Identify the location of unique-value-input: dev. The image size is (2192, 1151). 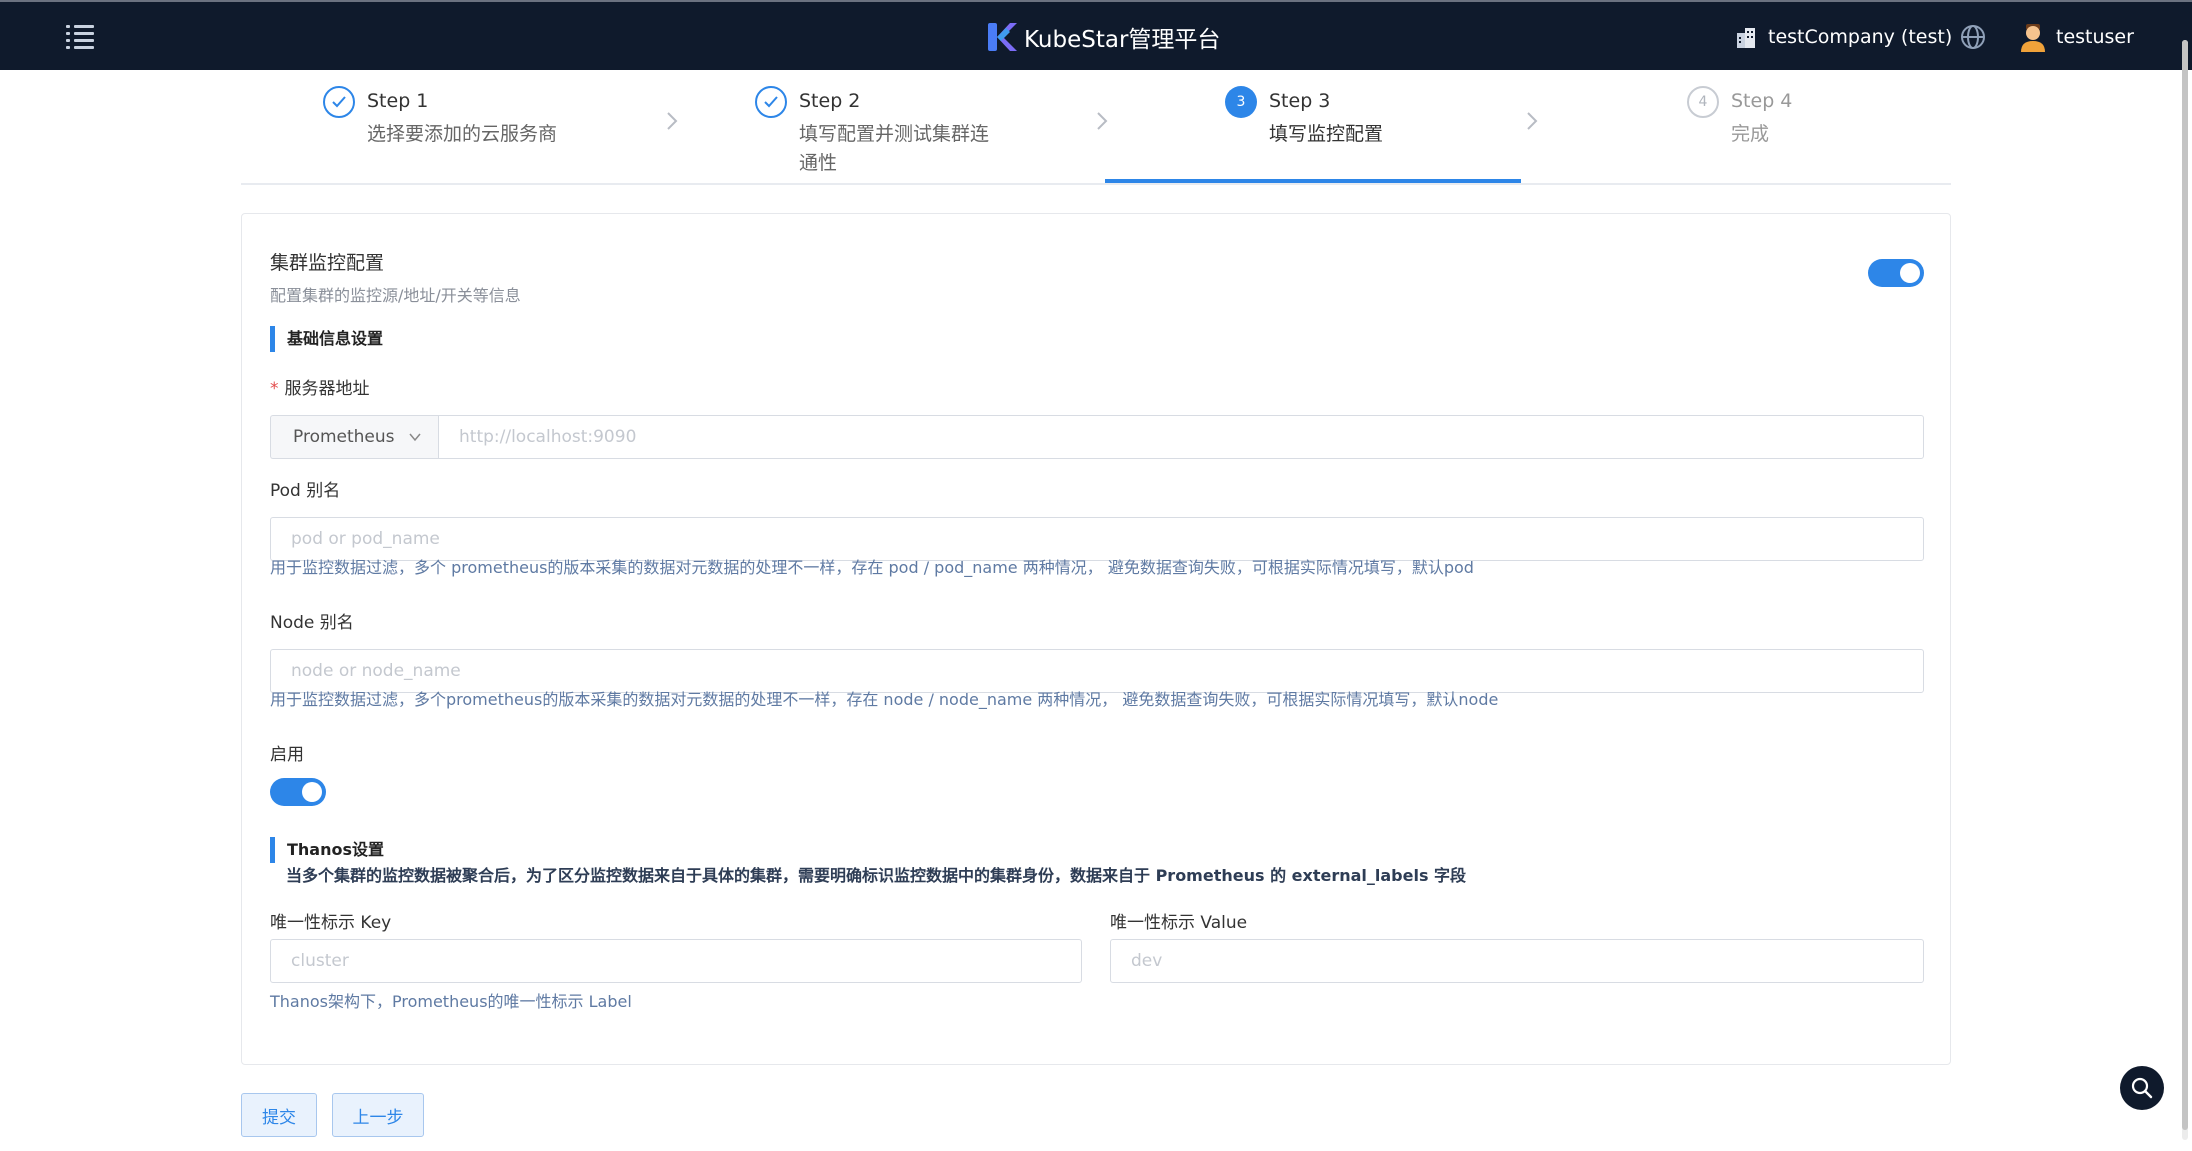
(1517, 961).